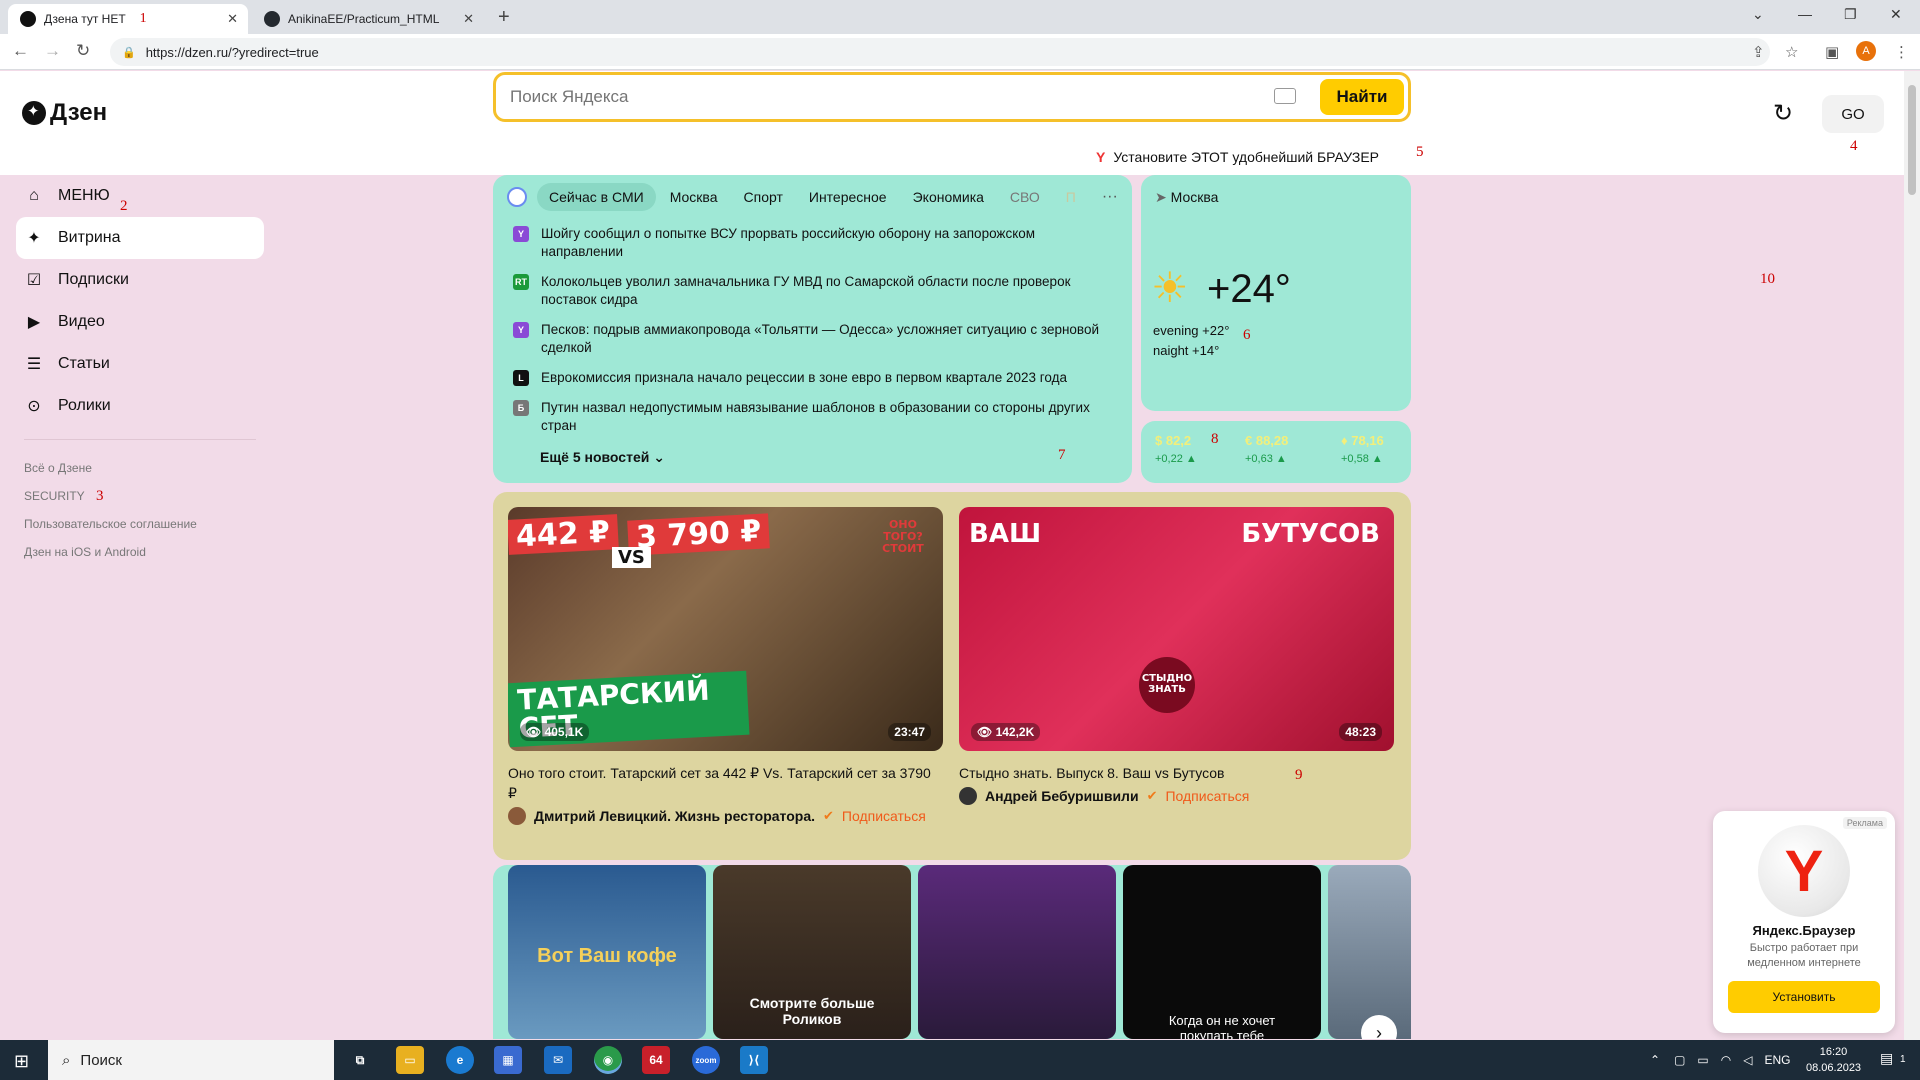  Describe the element at coordinates (763, 197) in the screenshot. I see `tab-sport: Спорт` at that location.